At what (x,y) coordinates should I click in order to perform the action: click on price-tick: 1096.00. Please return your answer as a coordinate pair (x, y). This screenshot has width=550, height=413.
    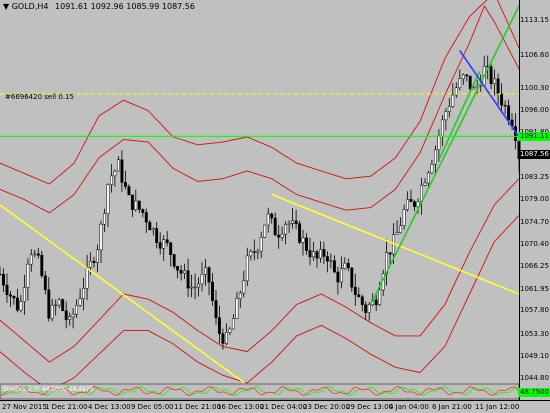
    Looking at the image, I should click on (534, 110).